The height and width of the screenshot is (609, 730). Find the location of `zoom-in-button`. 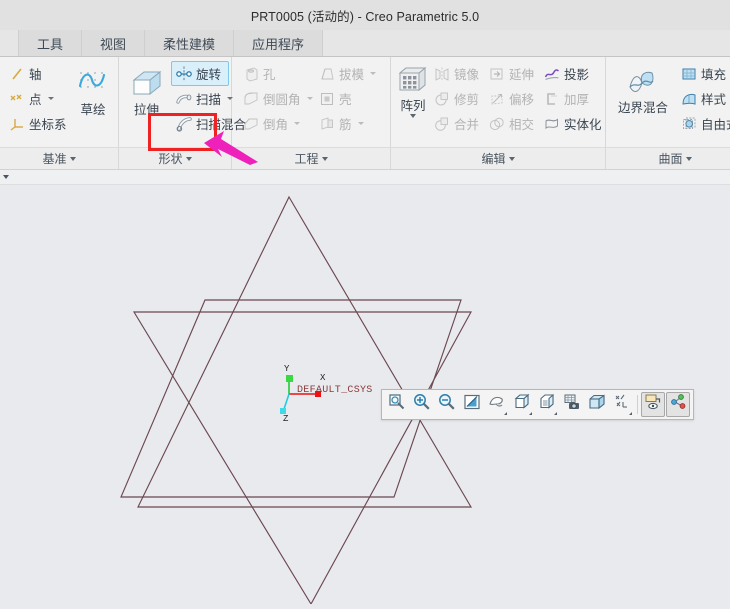

zoom-in-button is located at coordinates (422, 404).